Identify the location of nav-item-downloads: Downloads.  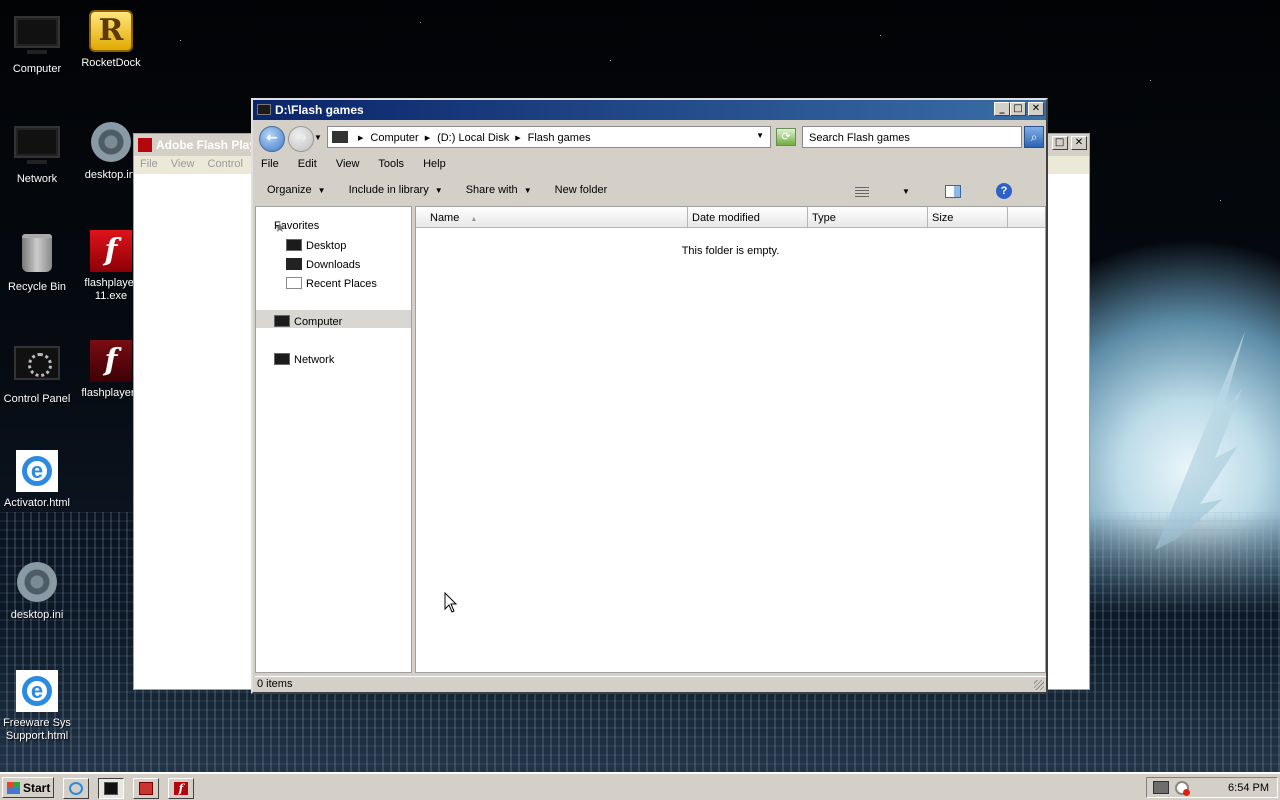
(323, 264).